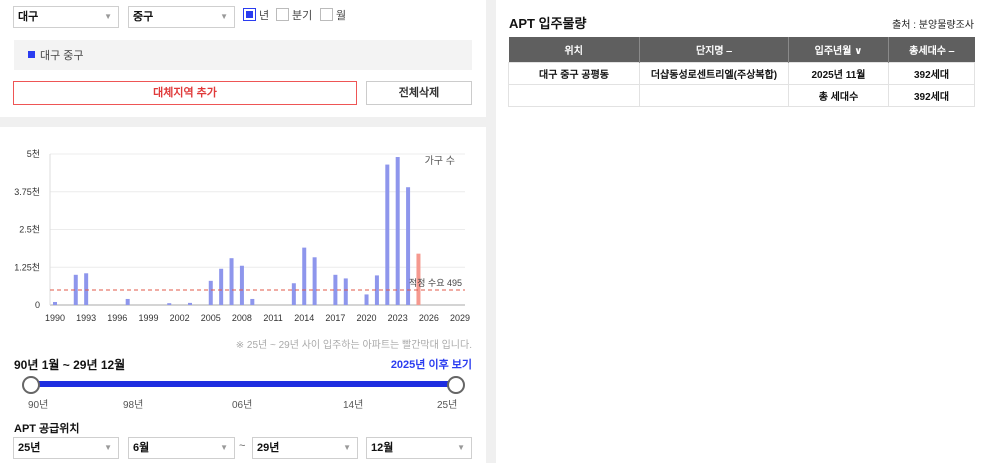 Image resolution: width=984 pixels, height=463 pixels. I want to click on period-quarter-label: 분기, so click(302, 16).